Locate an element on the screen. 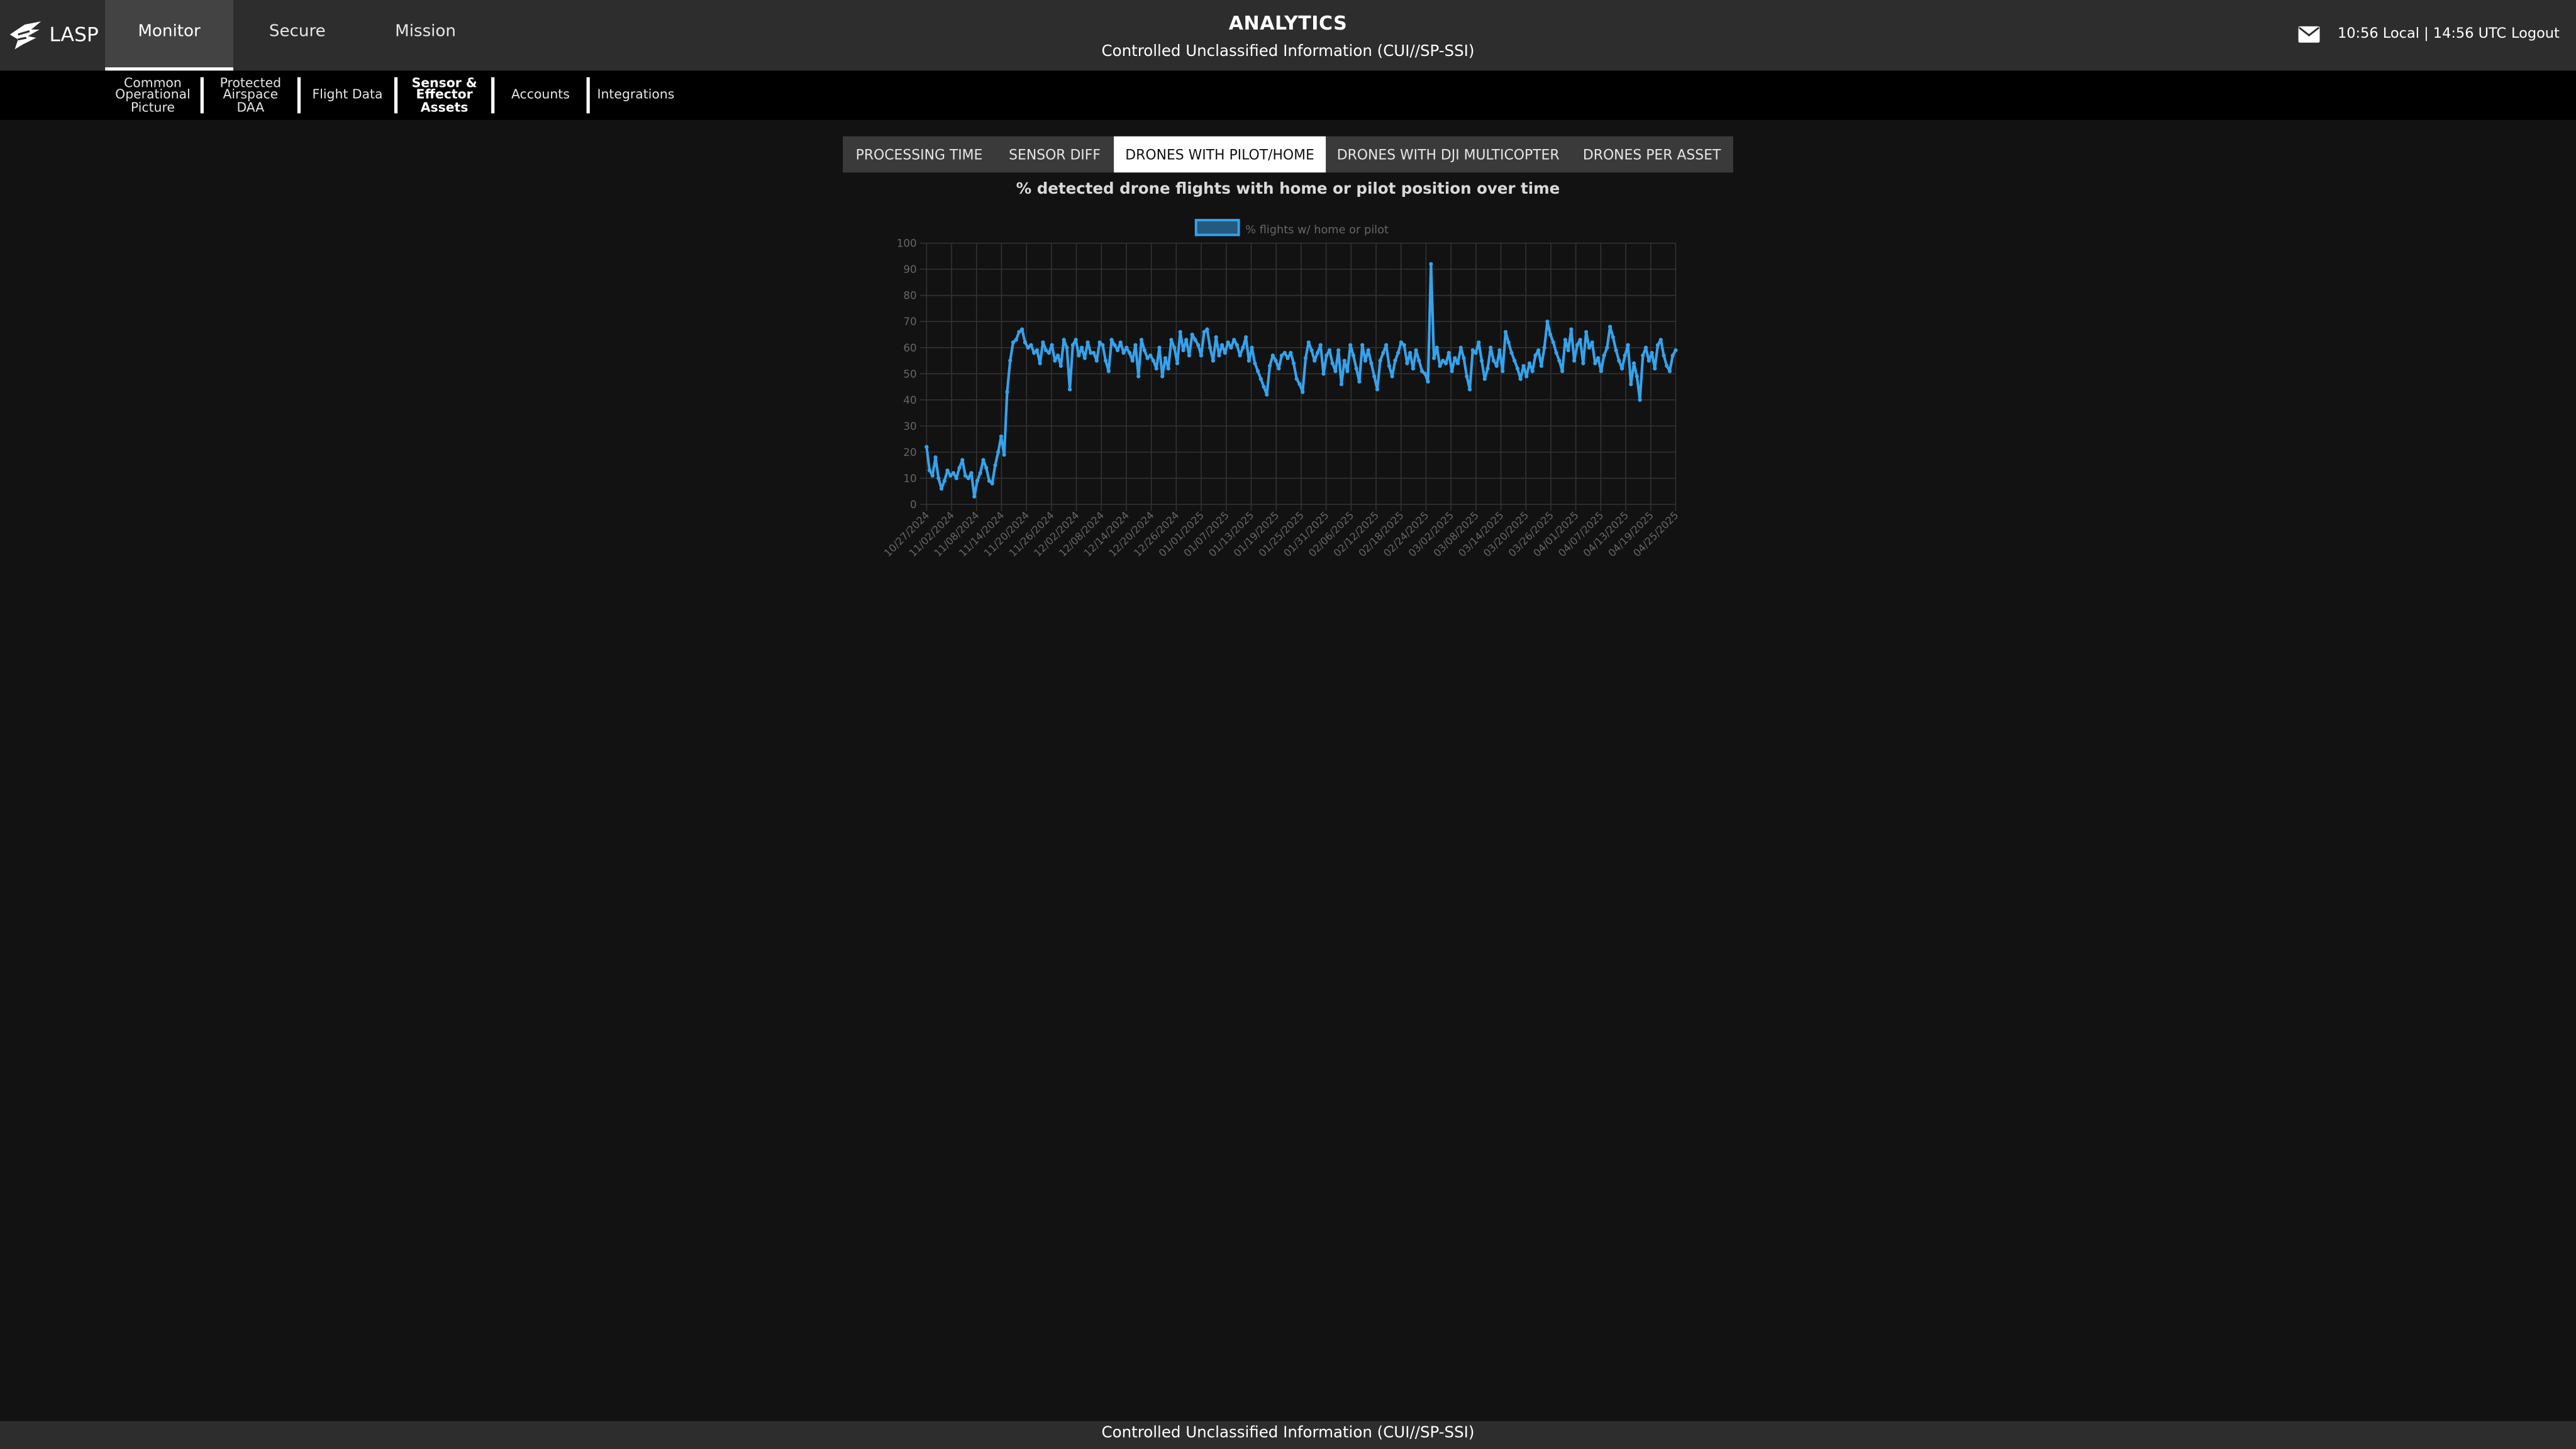 The width and height of the screenshot is (2576, 1449). tab-mission: Mission is located at coordinates (426, 35).